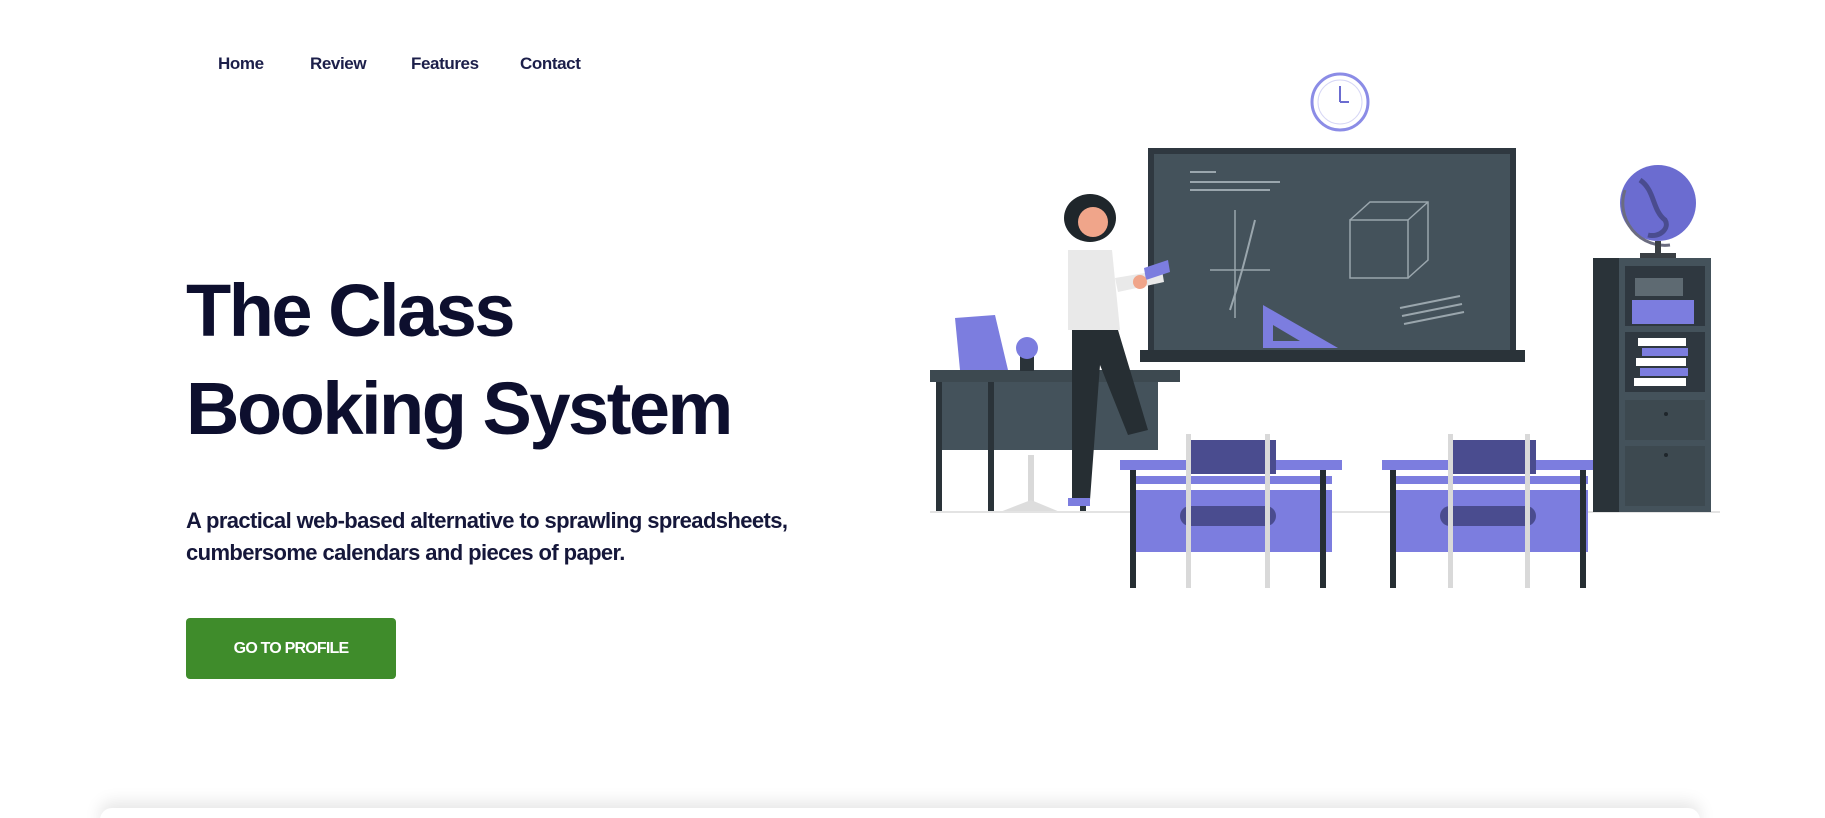  I want to click on globe-icon, so click(1658, 212).